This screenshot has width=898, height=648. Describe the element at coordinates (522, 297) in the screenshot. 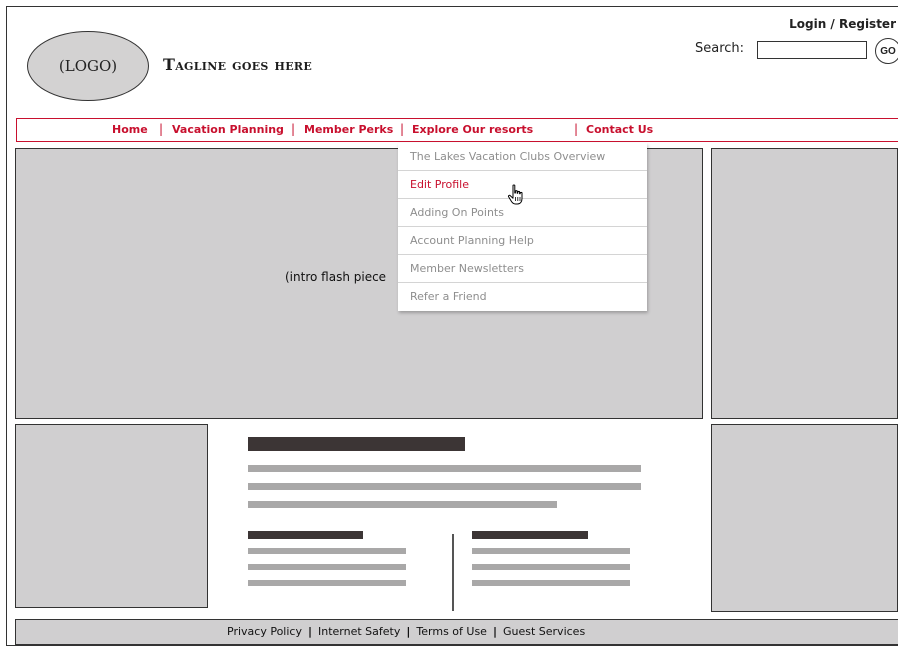

I see `dropdown-item-refer-a-friend: Refer a Friend` at that location.